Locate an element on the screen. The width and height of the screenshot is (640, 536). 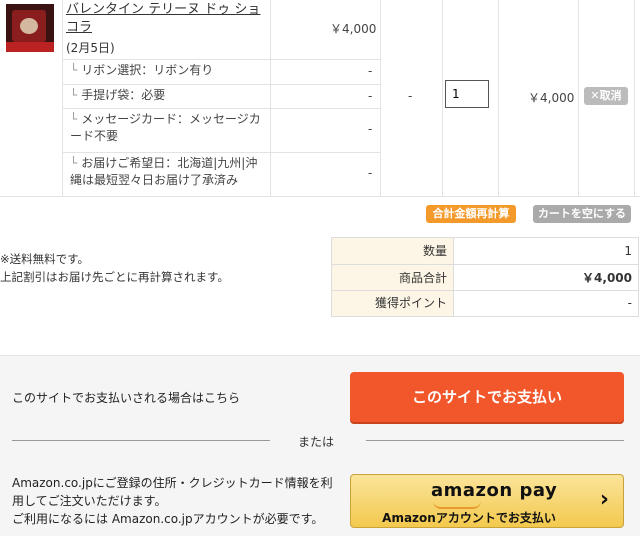
cancel-button: ✕取消 is located at coordinates (606, 96).